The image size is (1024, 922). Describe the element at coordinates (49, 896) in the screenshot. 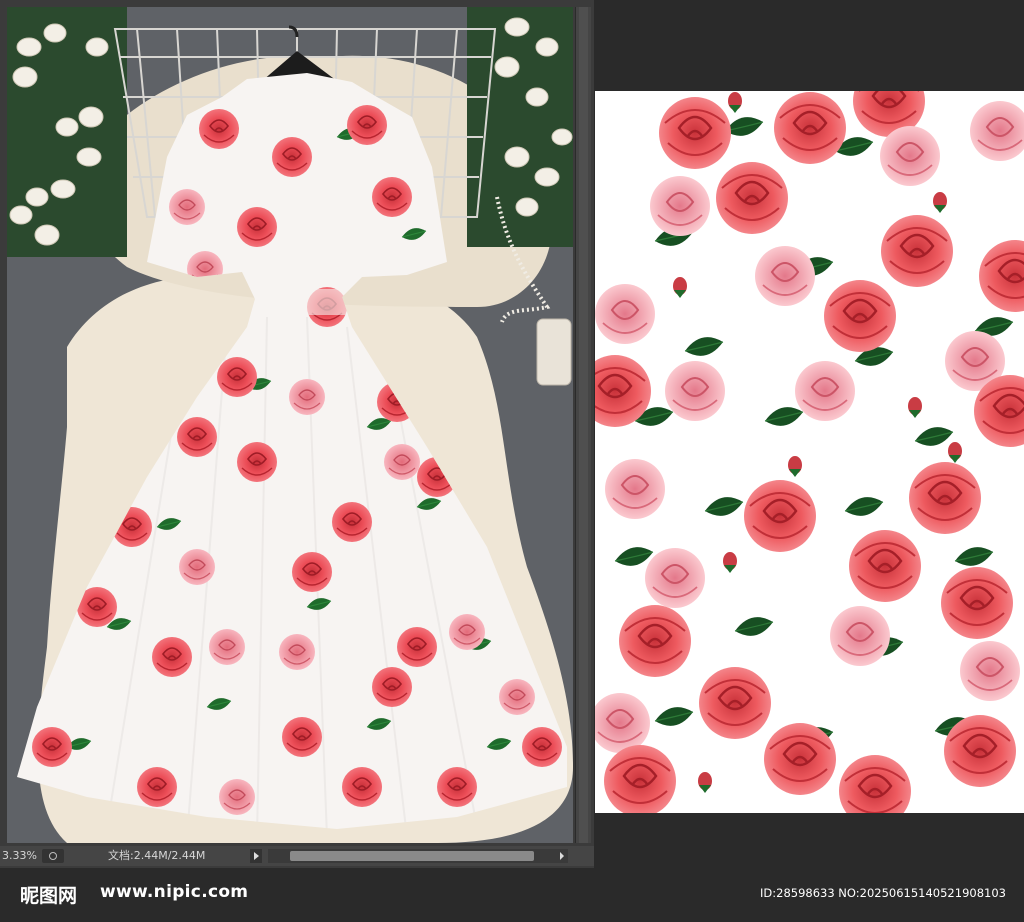

I see `site-logo: 昵图网` at that location.